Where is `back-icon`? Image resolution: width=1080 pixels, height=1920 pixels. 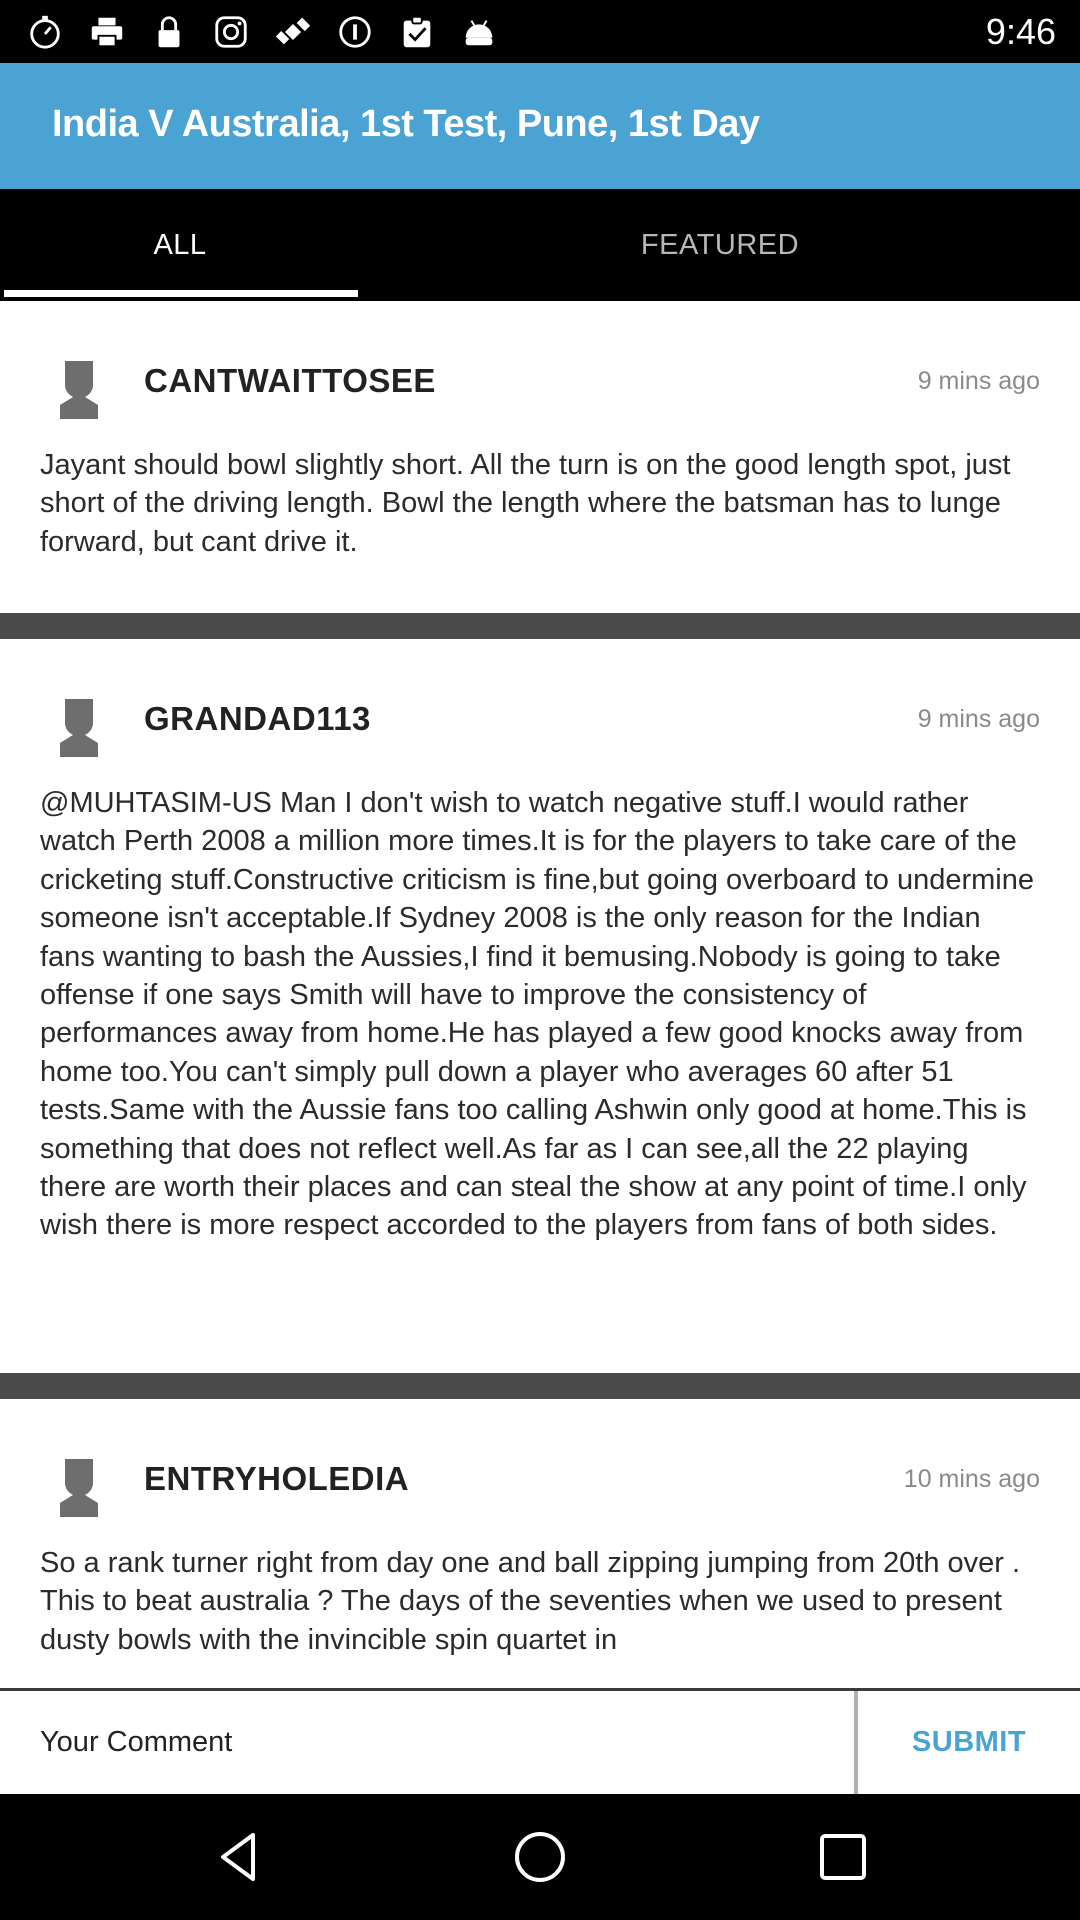
back-icon is located at coordinates (239, 1857).